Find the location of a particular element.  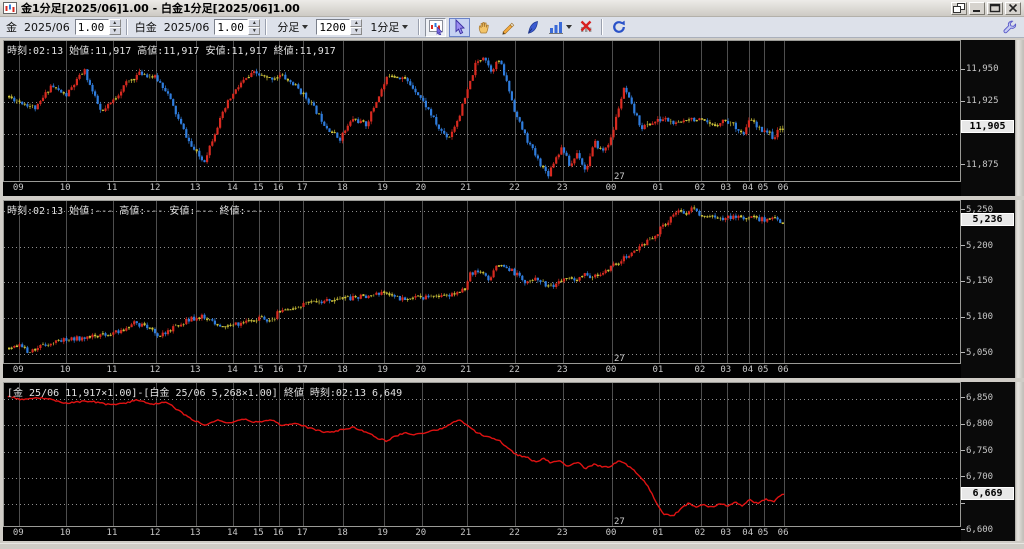

time-tick-label: 18 is located at coordinates (342, 533).